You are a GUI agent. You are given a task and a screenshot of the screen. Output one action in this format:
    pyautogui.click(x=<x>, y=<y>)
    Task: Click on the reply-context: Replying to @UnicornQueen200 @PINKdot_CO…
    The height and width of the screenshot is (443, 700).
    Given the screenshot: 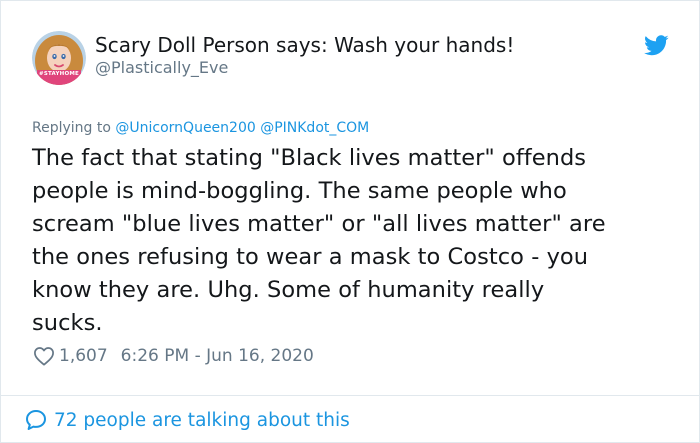 What is the action you would take?
    pyautogui.click(x=200, y=128)
    